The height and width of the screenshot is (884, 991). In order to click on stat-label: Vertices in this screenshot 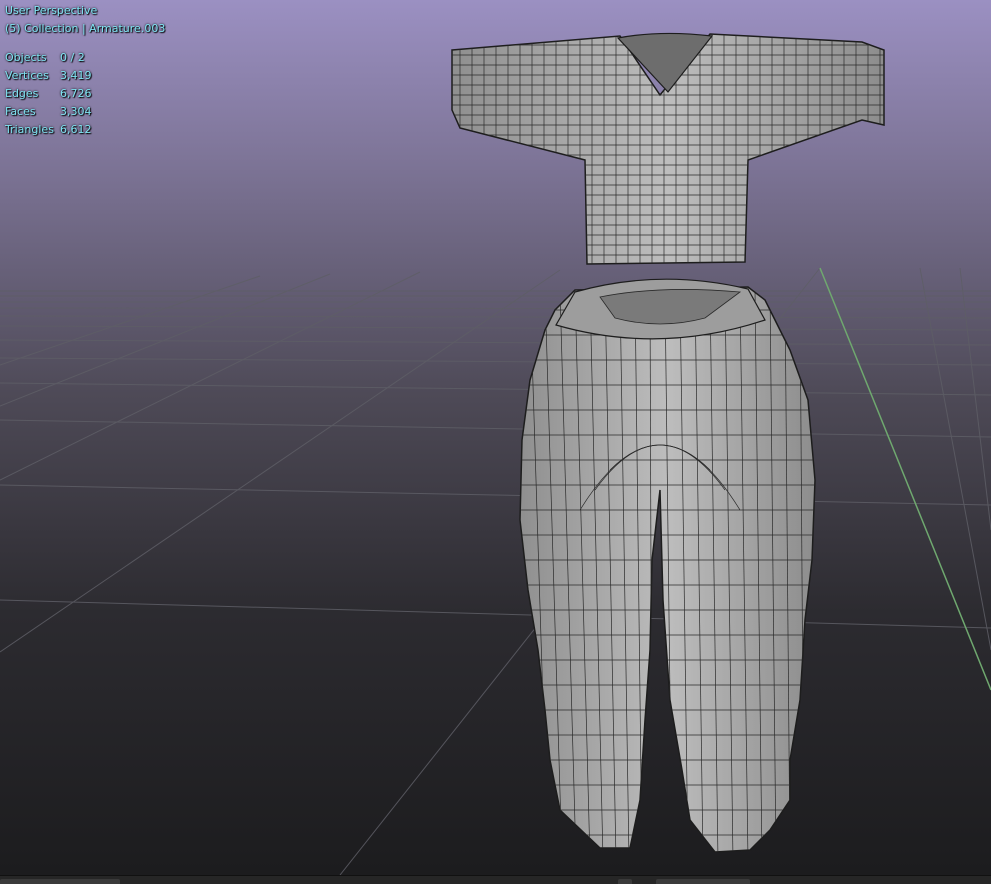, I will do `click(27, 75)`.